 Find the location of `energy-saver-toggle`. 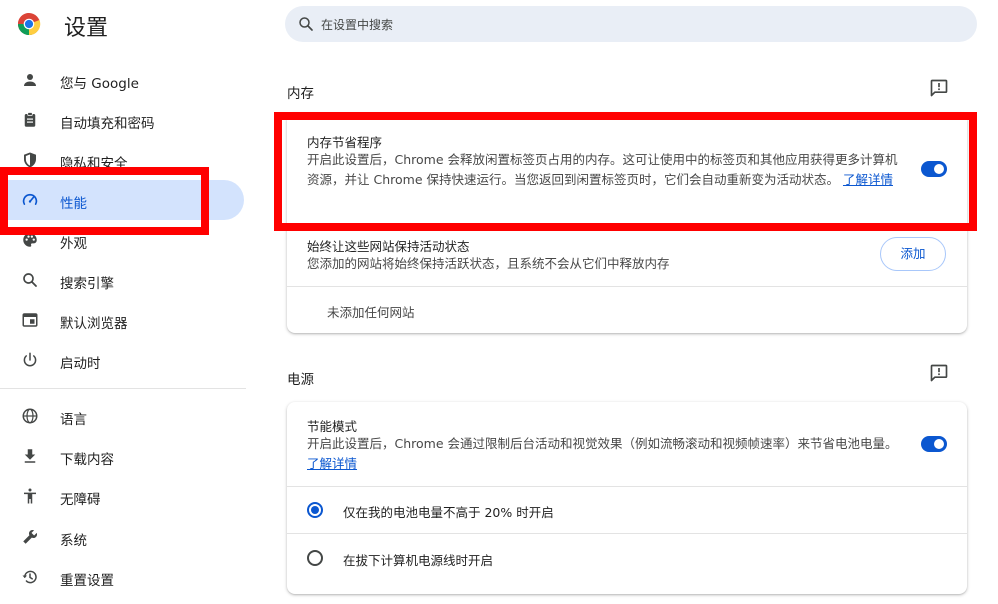

energy-saver-toggle is located at coordinates (934, 444).